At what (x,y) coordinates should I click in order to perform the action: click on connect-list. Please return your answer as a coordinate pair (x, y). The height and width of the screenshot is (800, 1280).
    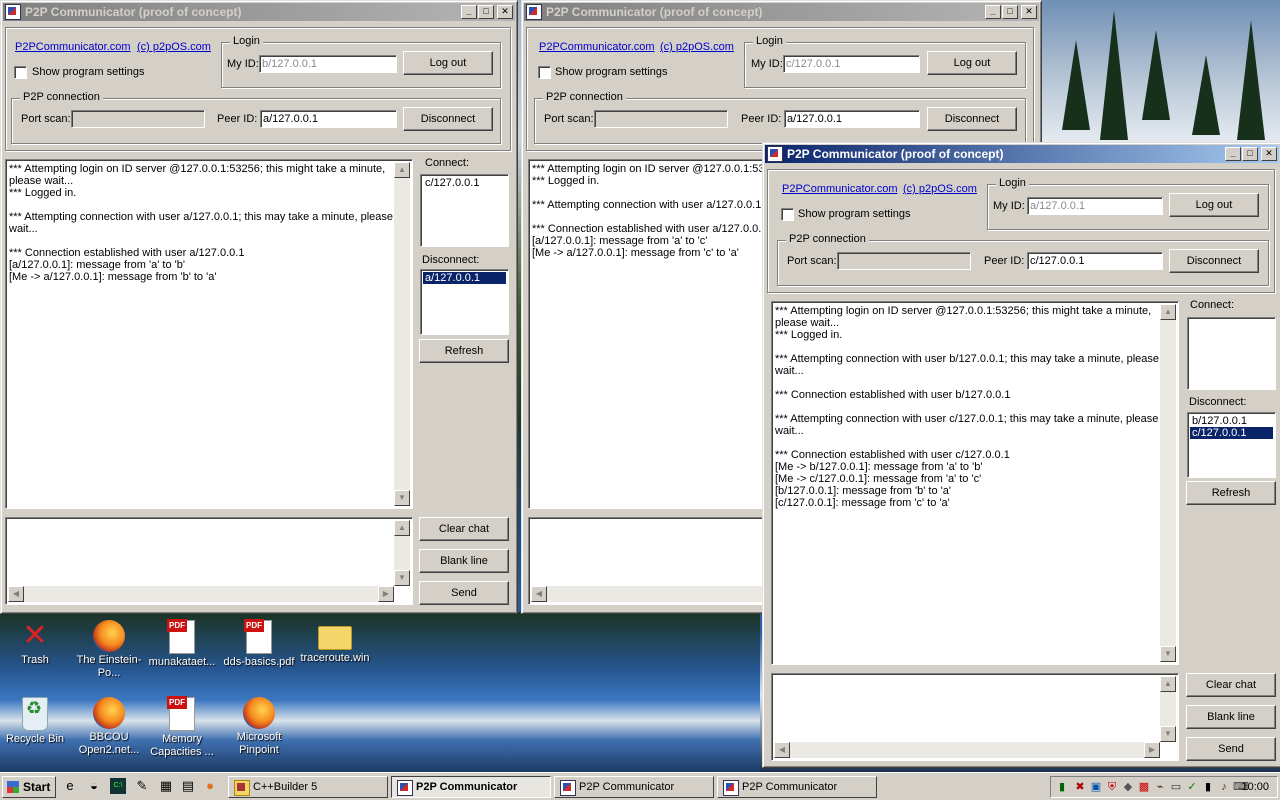
    Looking at the image, I should click on (1231, 353).